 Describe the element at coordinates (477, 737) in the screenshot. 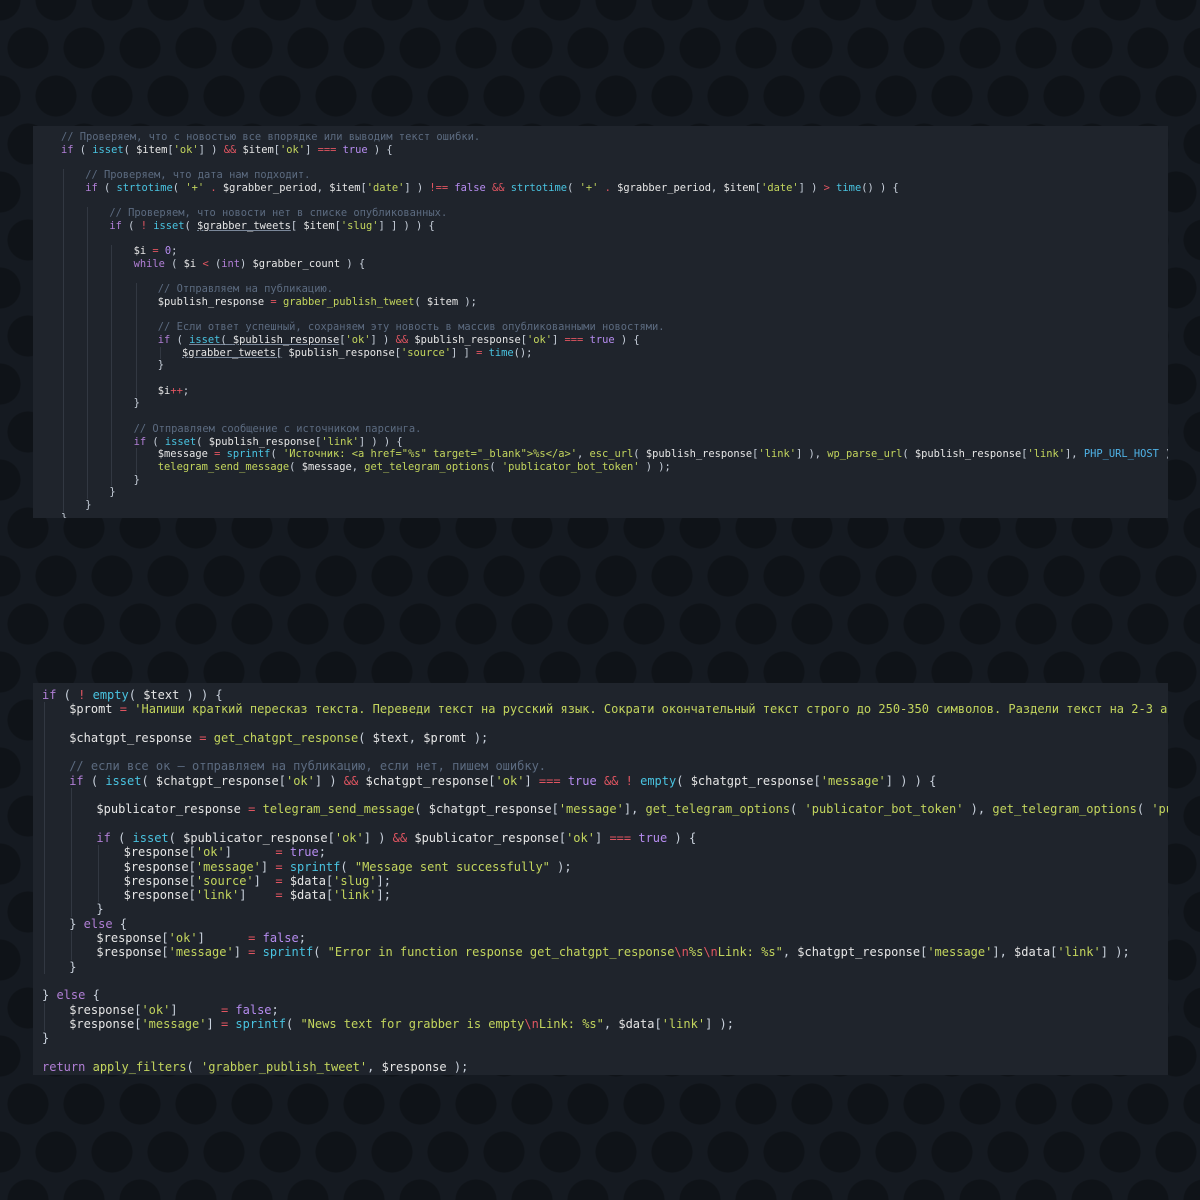

I see `code-token: );` at that location.